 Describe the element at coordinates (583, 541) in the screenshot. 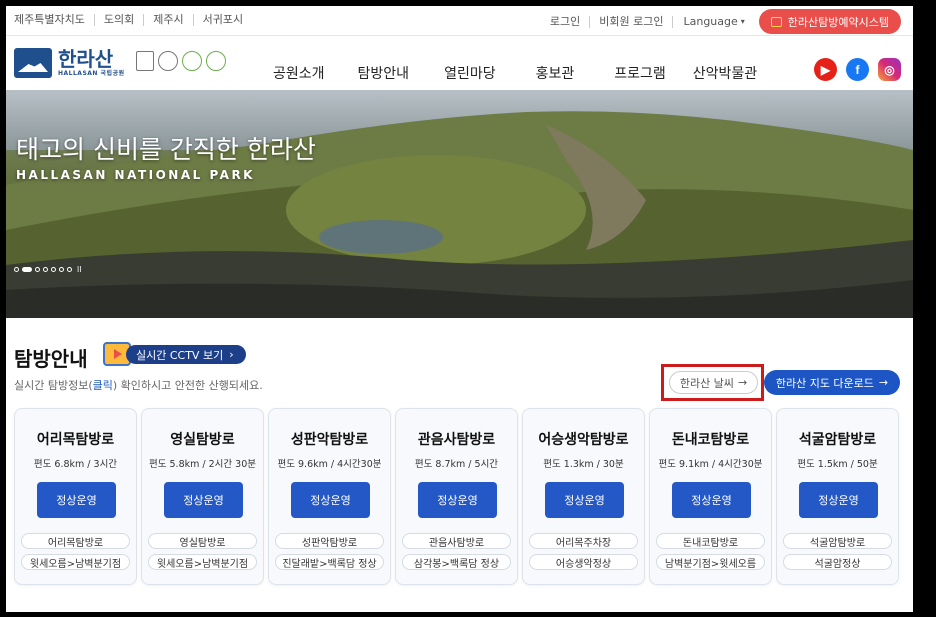

I see `trail-section-tag: 어리목주차장` at that location.